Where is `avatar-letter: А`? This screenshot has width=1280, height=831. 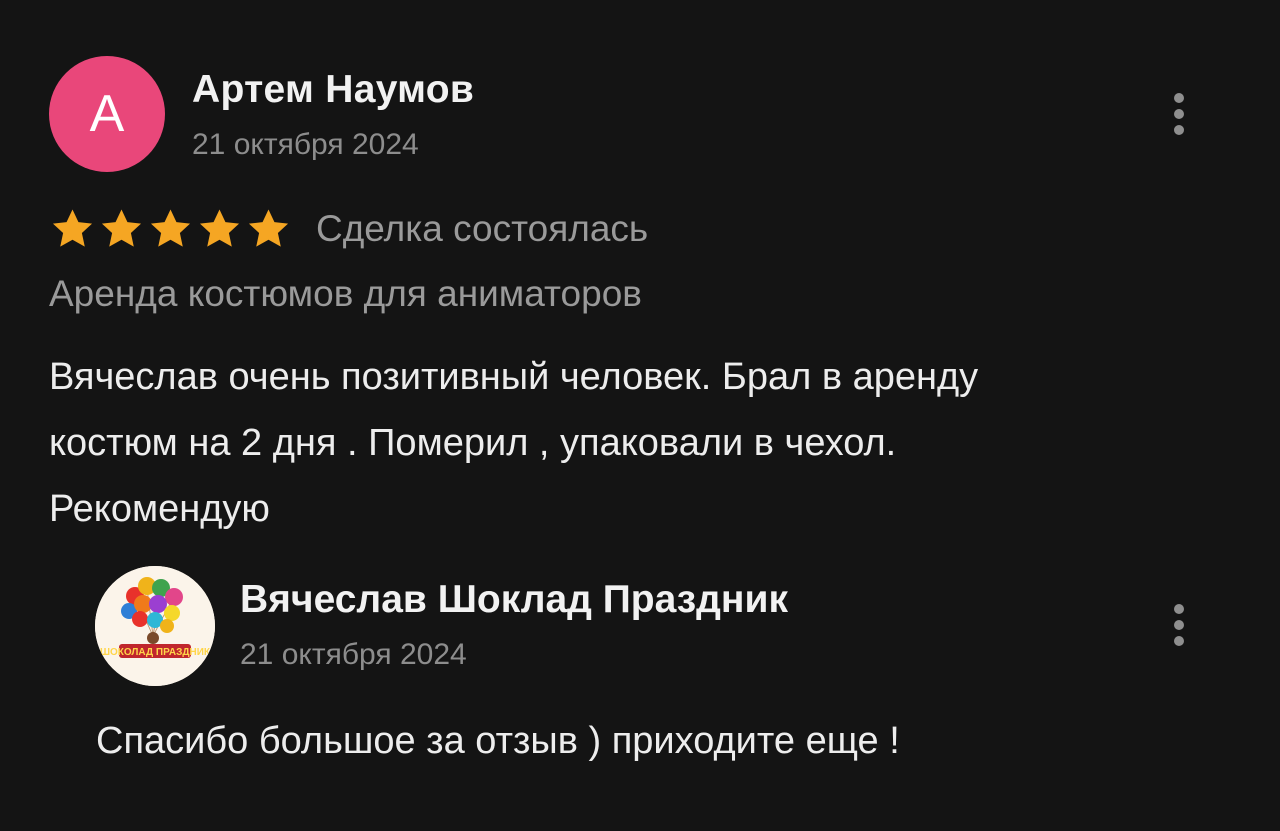
avatar-letter: А is located at coordinates (107, 114).